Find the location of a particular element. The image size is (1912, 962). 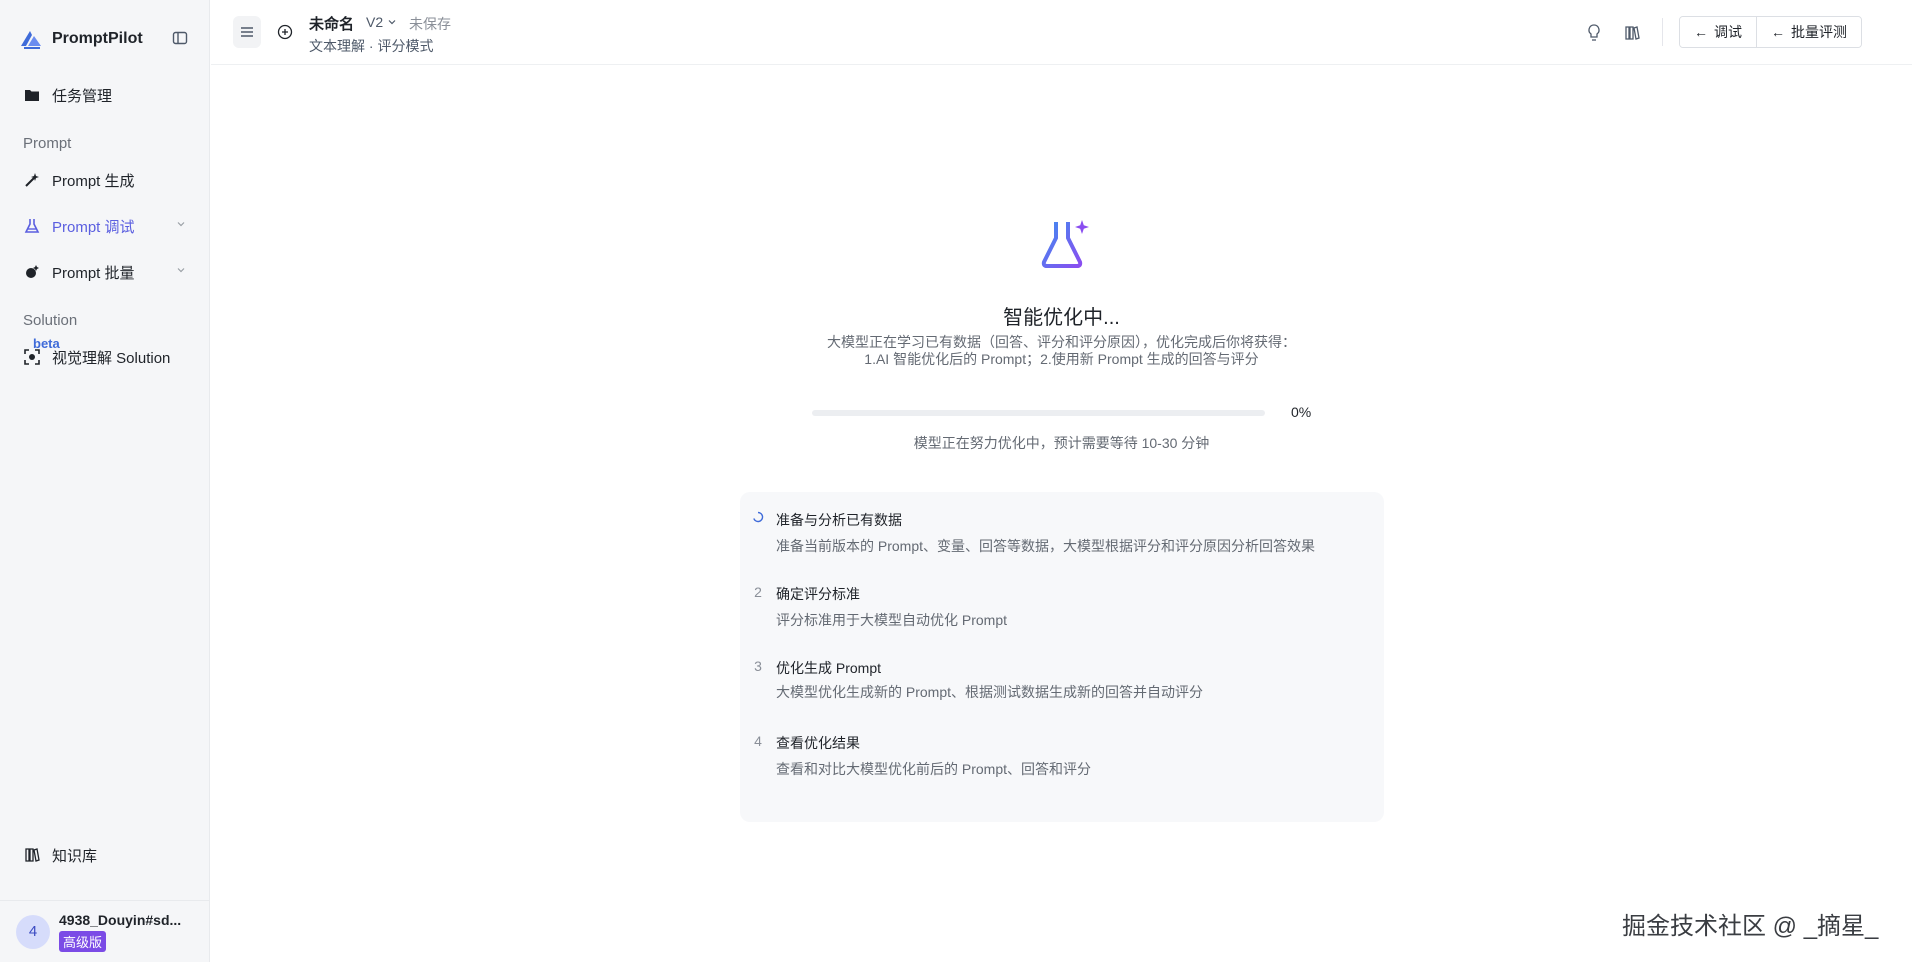

user-profile: 4 4938_Douyin#sd... 高级版 is located at coordinates (105, 931).